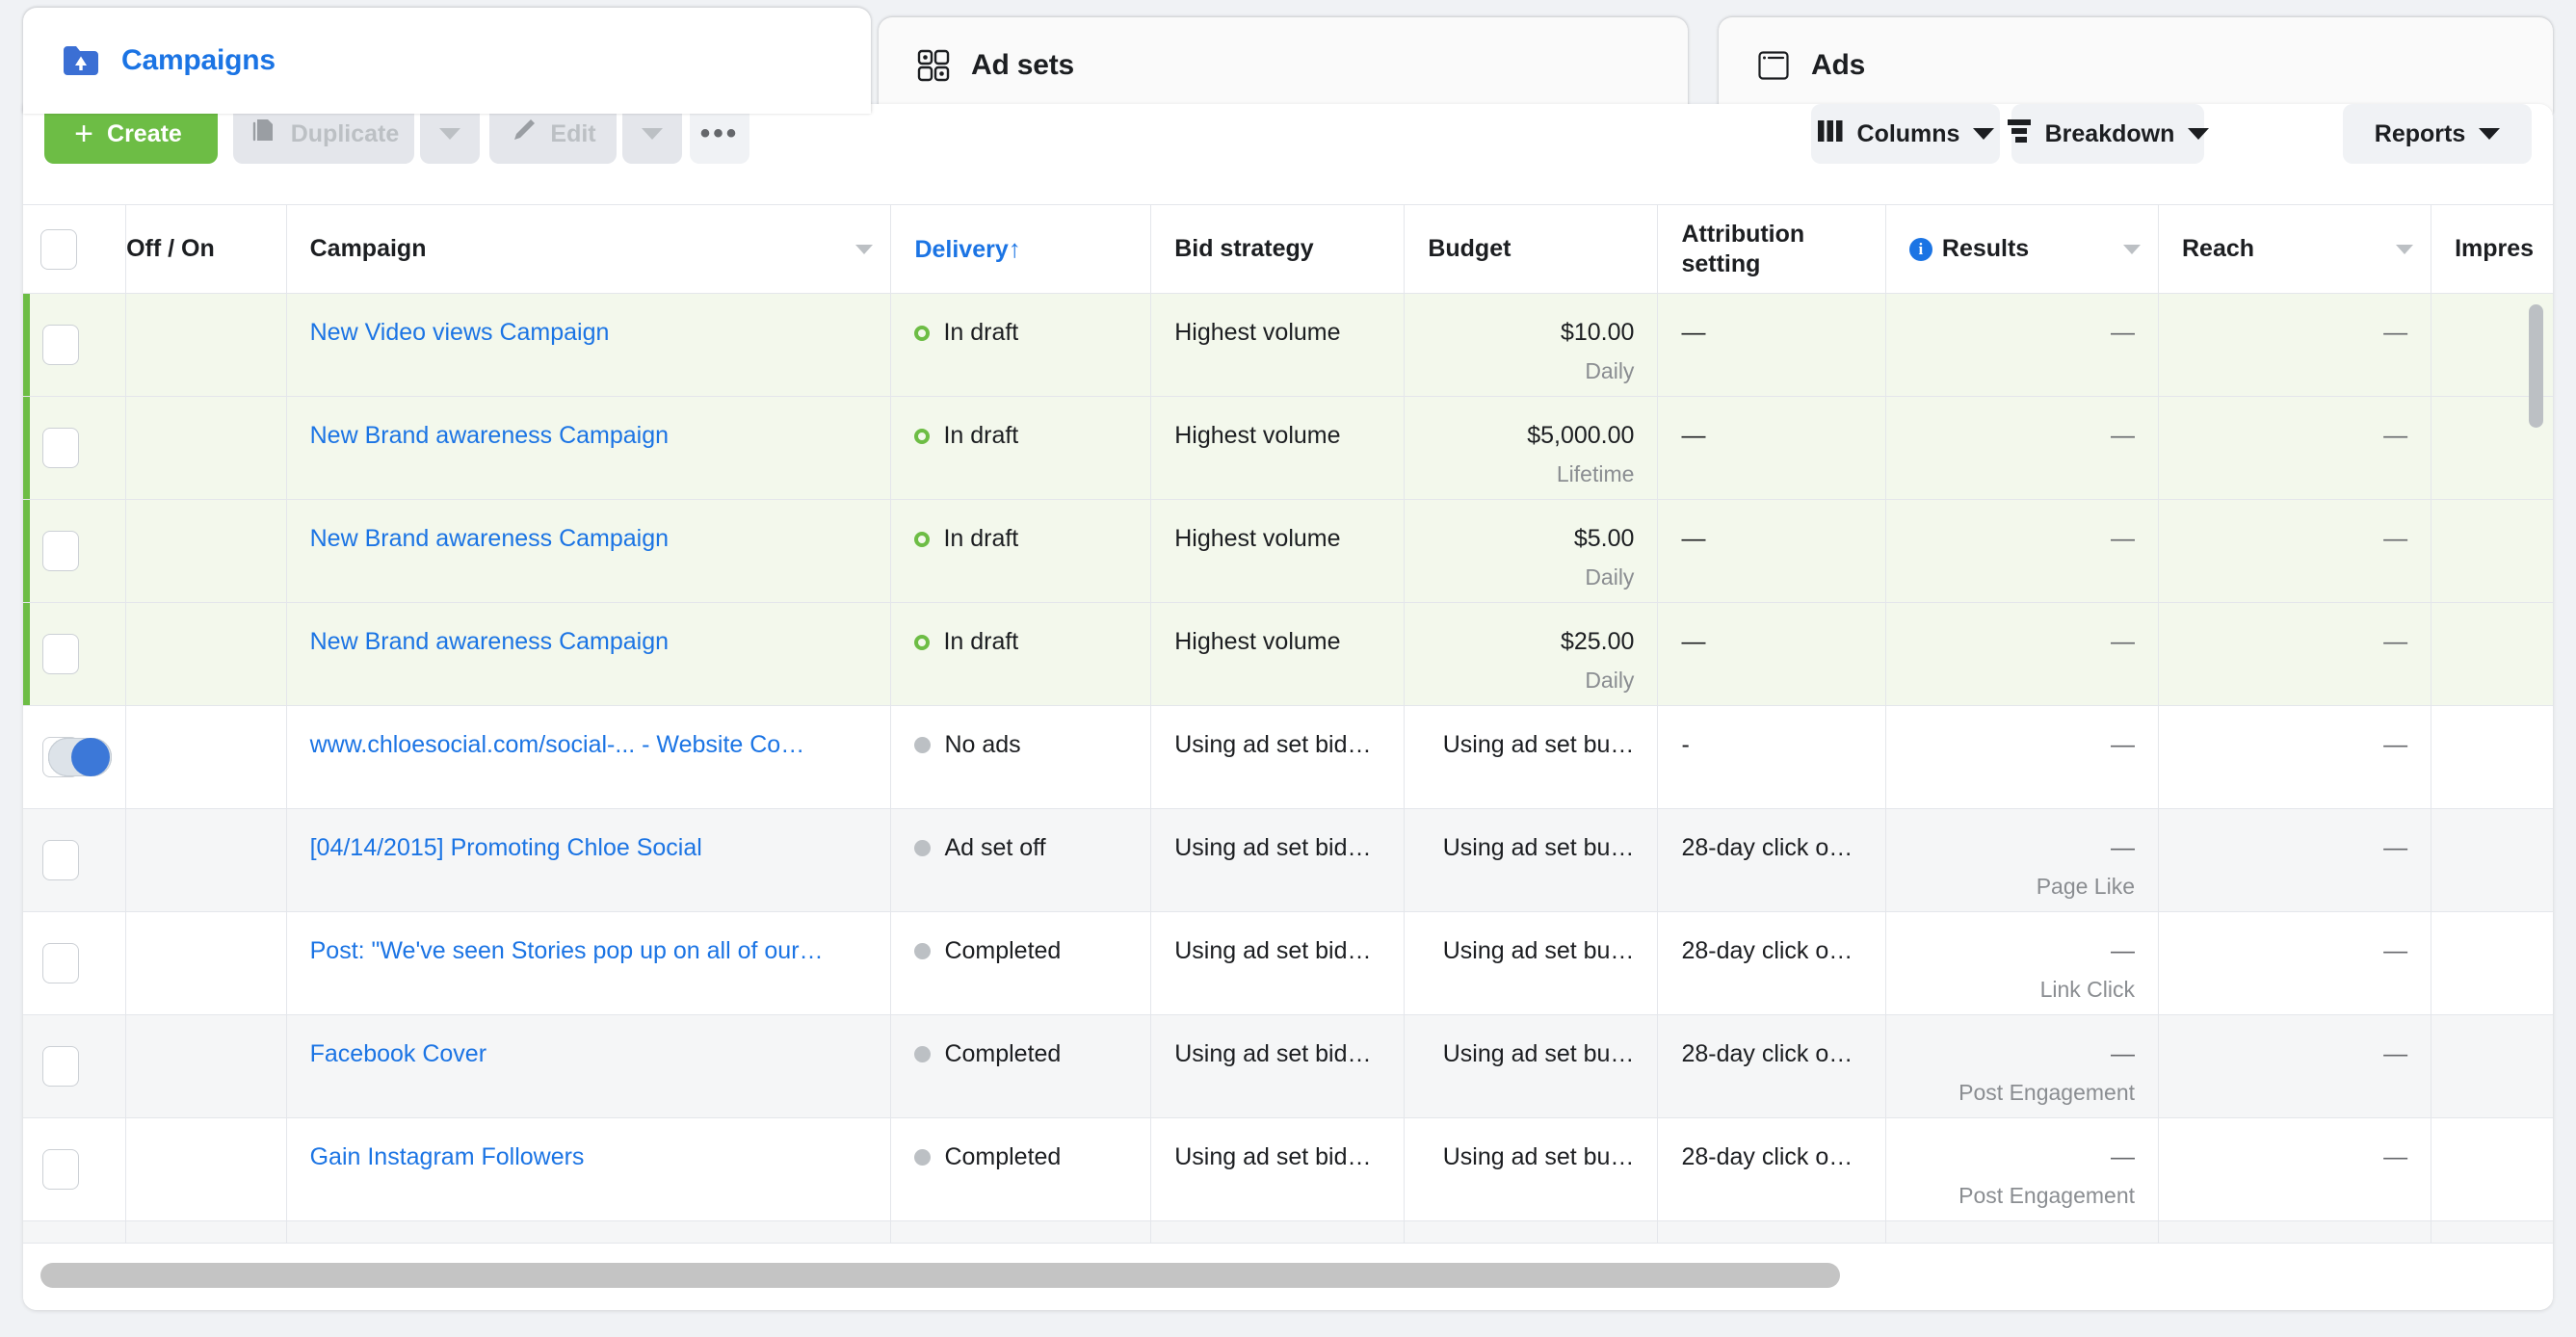  What do you see at coordinates (1771, 249) in the screenshot?
I see `header-attribution-setting: Attribution setting` at bounding box center [1771, 249].